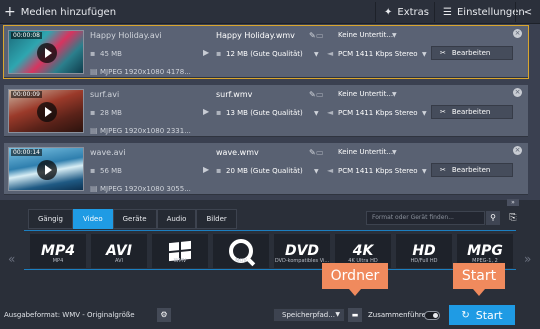 This screenshot has height=329, width=540. I want to click on duration-badge: 00:00:09, so click(26, 94).